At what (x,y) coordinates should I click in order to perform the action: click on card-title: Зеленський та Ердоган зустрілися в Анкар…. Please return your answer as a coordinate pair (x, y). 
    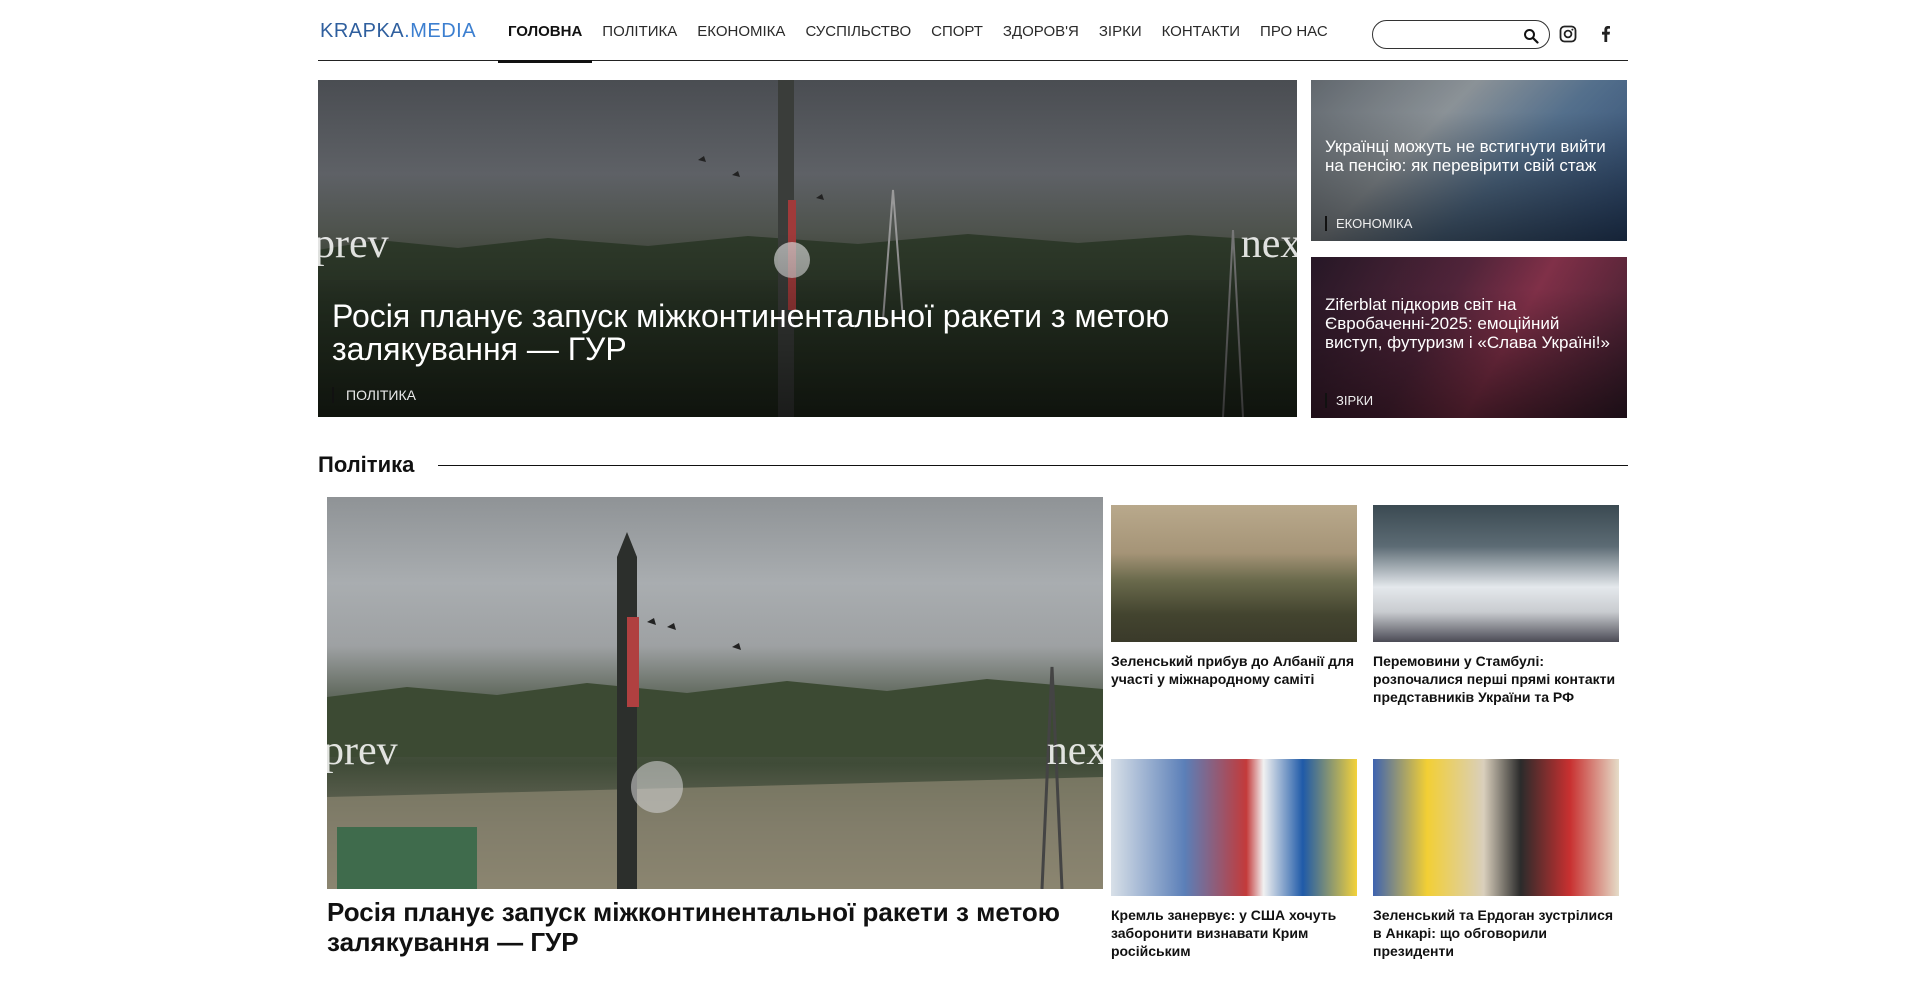
    Looking at the image, I should click on (1496, 933).